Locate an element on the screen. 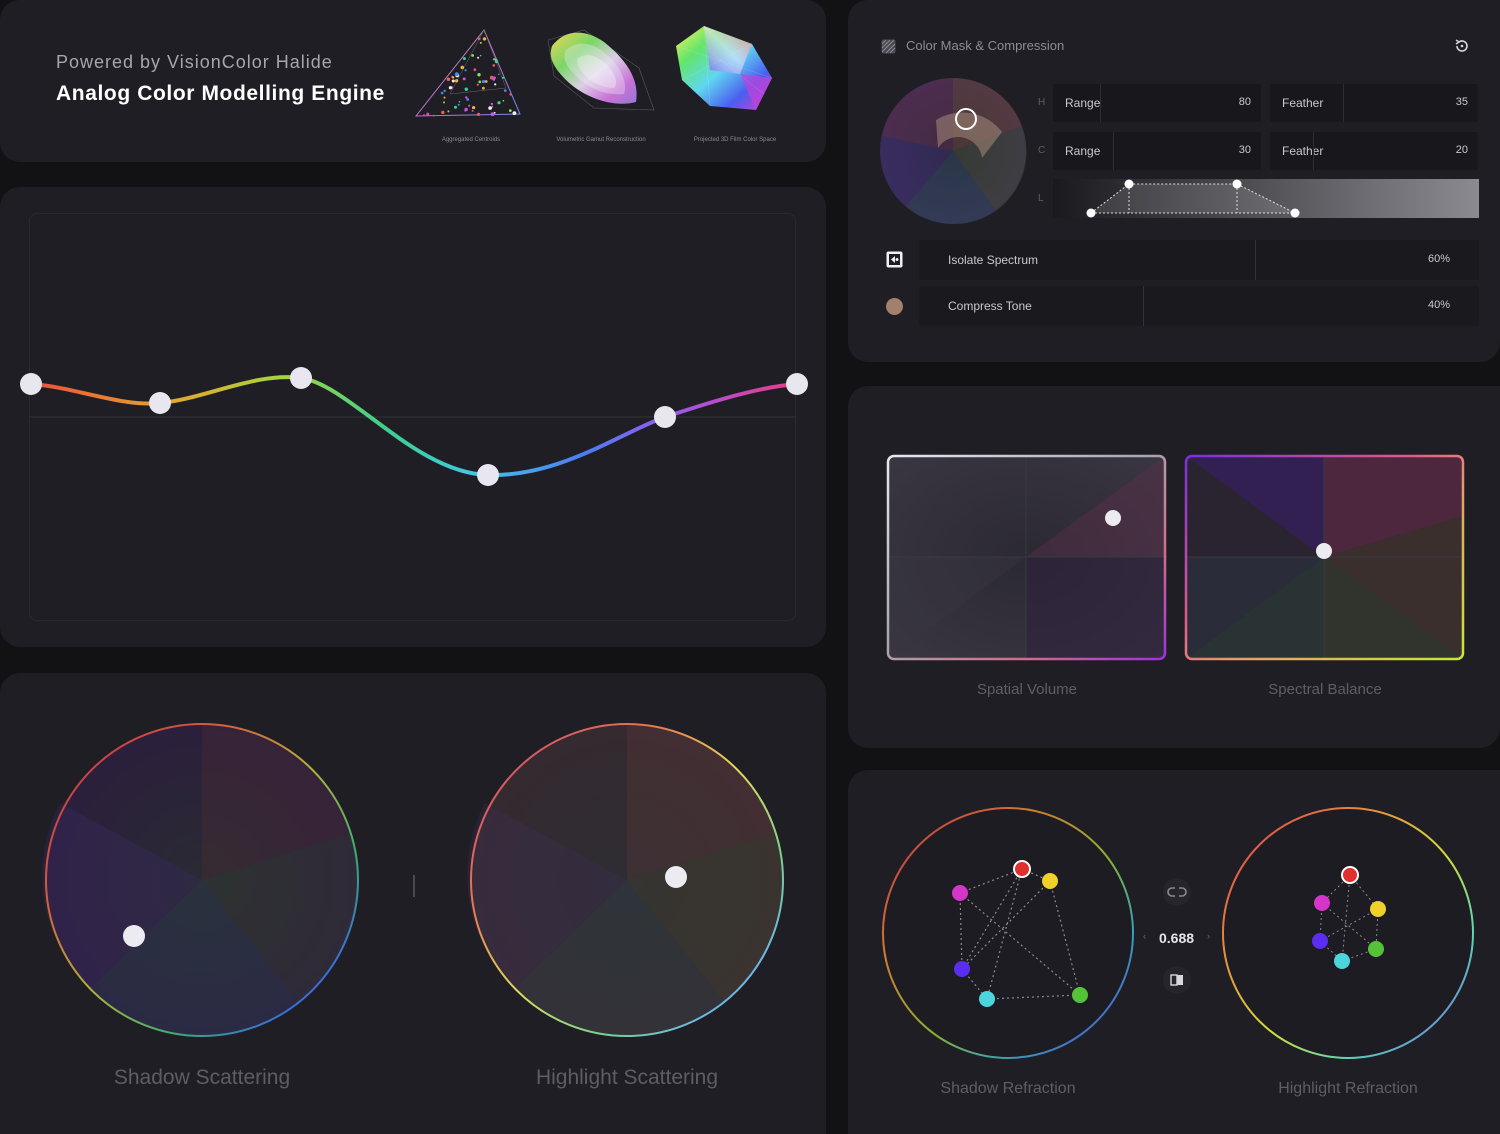  chroma-feather-value: 20 is located at coordinates (1462, 150).